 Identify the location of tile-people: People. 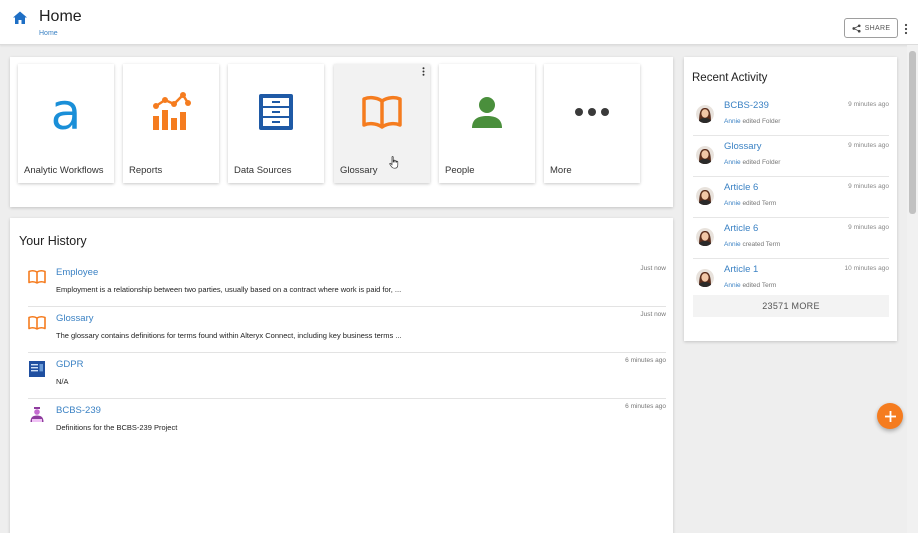
(487, 123).